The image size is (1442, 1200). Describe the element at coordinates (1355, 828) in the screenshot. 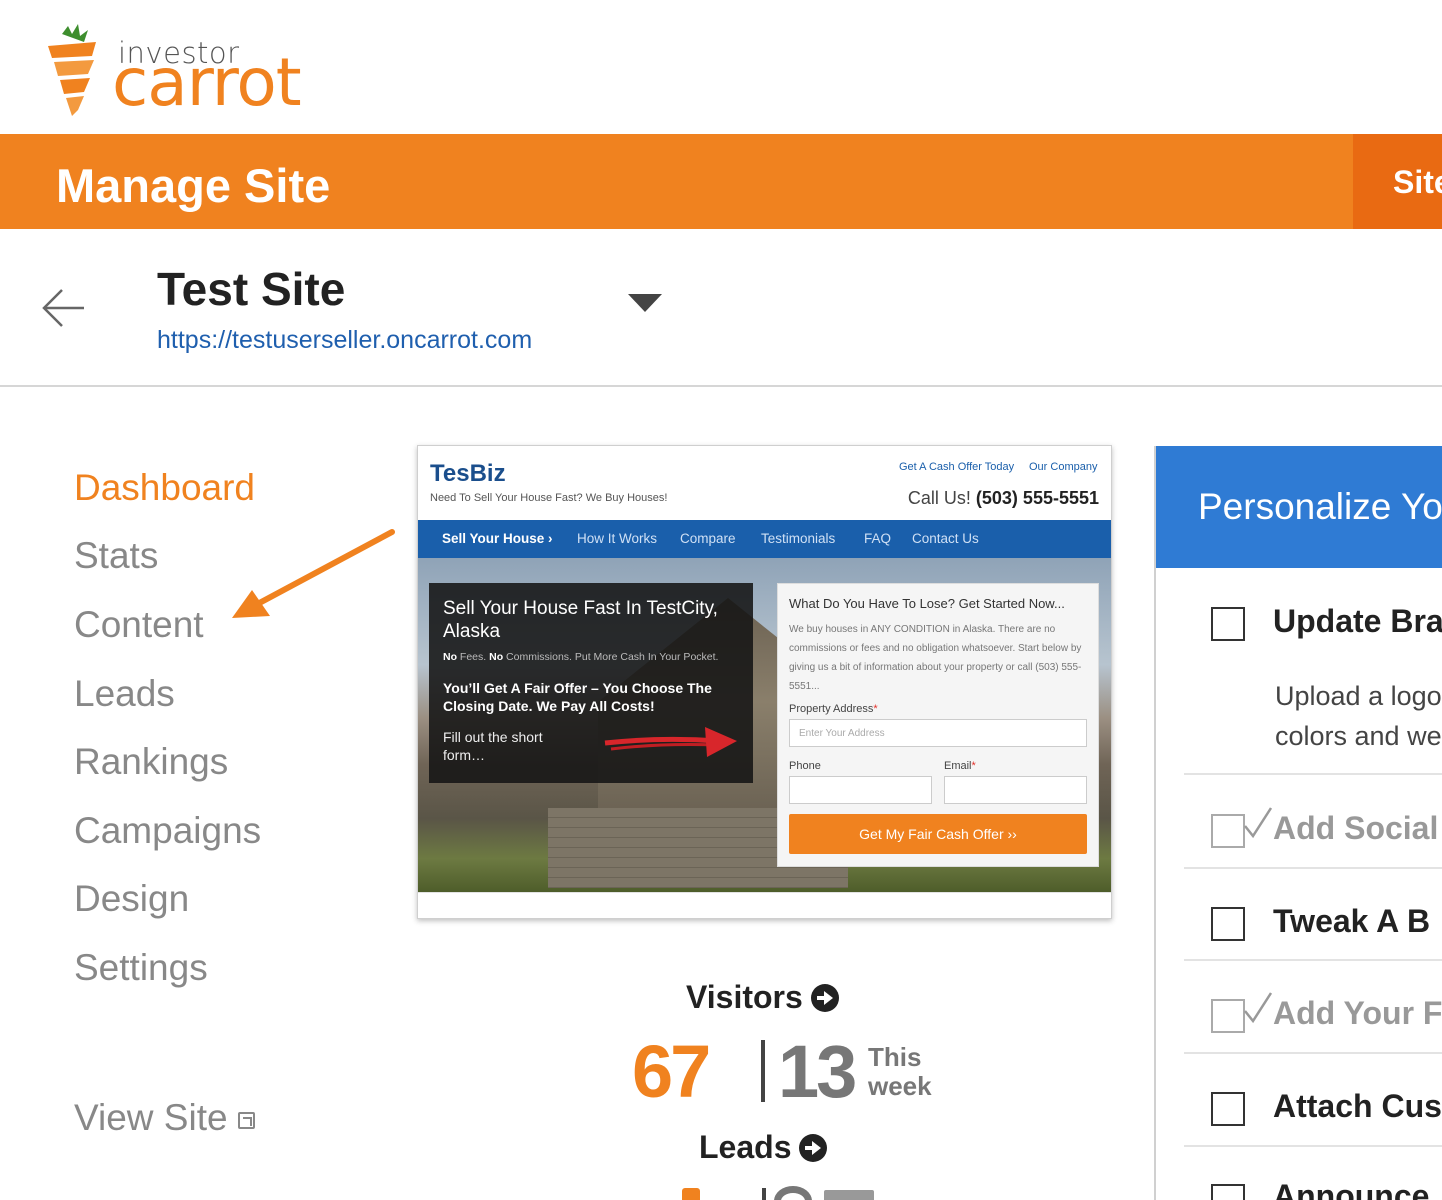

I see `task-title-add-social: Add Social` at that location.